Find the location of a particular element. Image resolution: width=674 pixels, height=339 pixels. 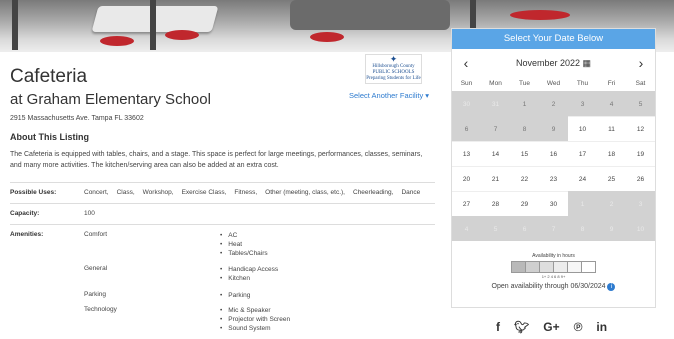

amenity-list: Parking is located at coordinates (235, 295).